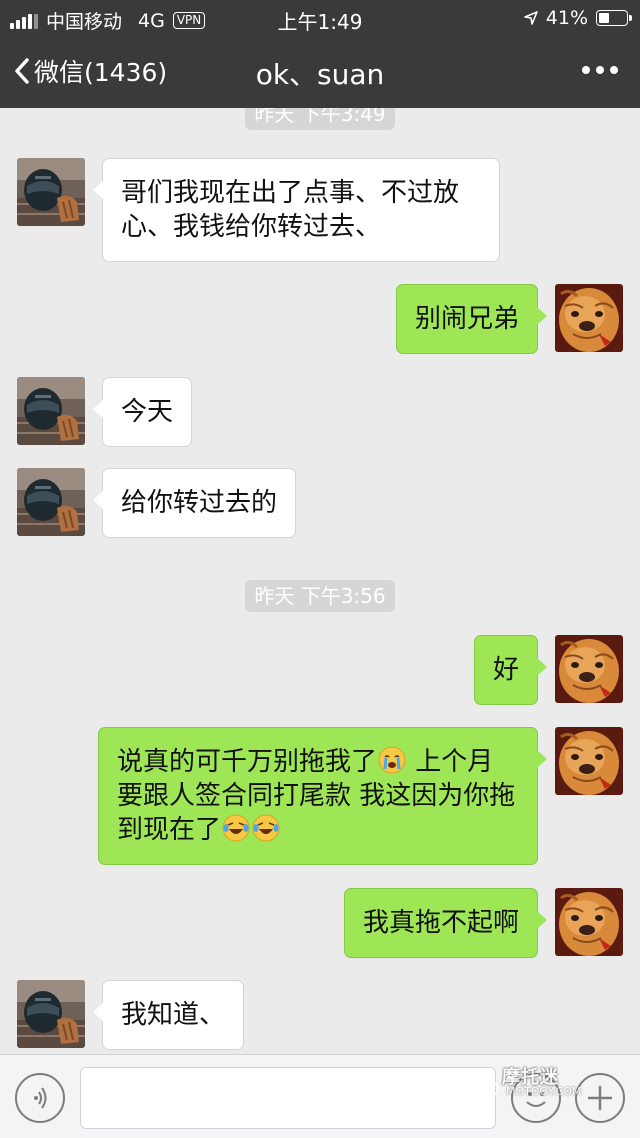 This screenshot has height=1138, width=640. Describe the element at coordinates (194, 503) in the screenshot. I see `message-bubble: 给你转过去的` at that location.